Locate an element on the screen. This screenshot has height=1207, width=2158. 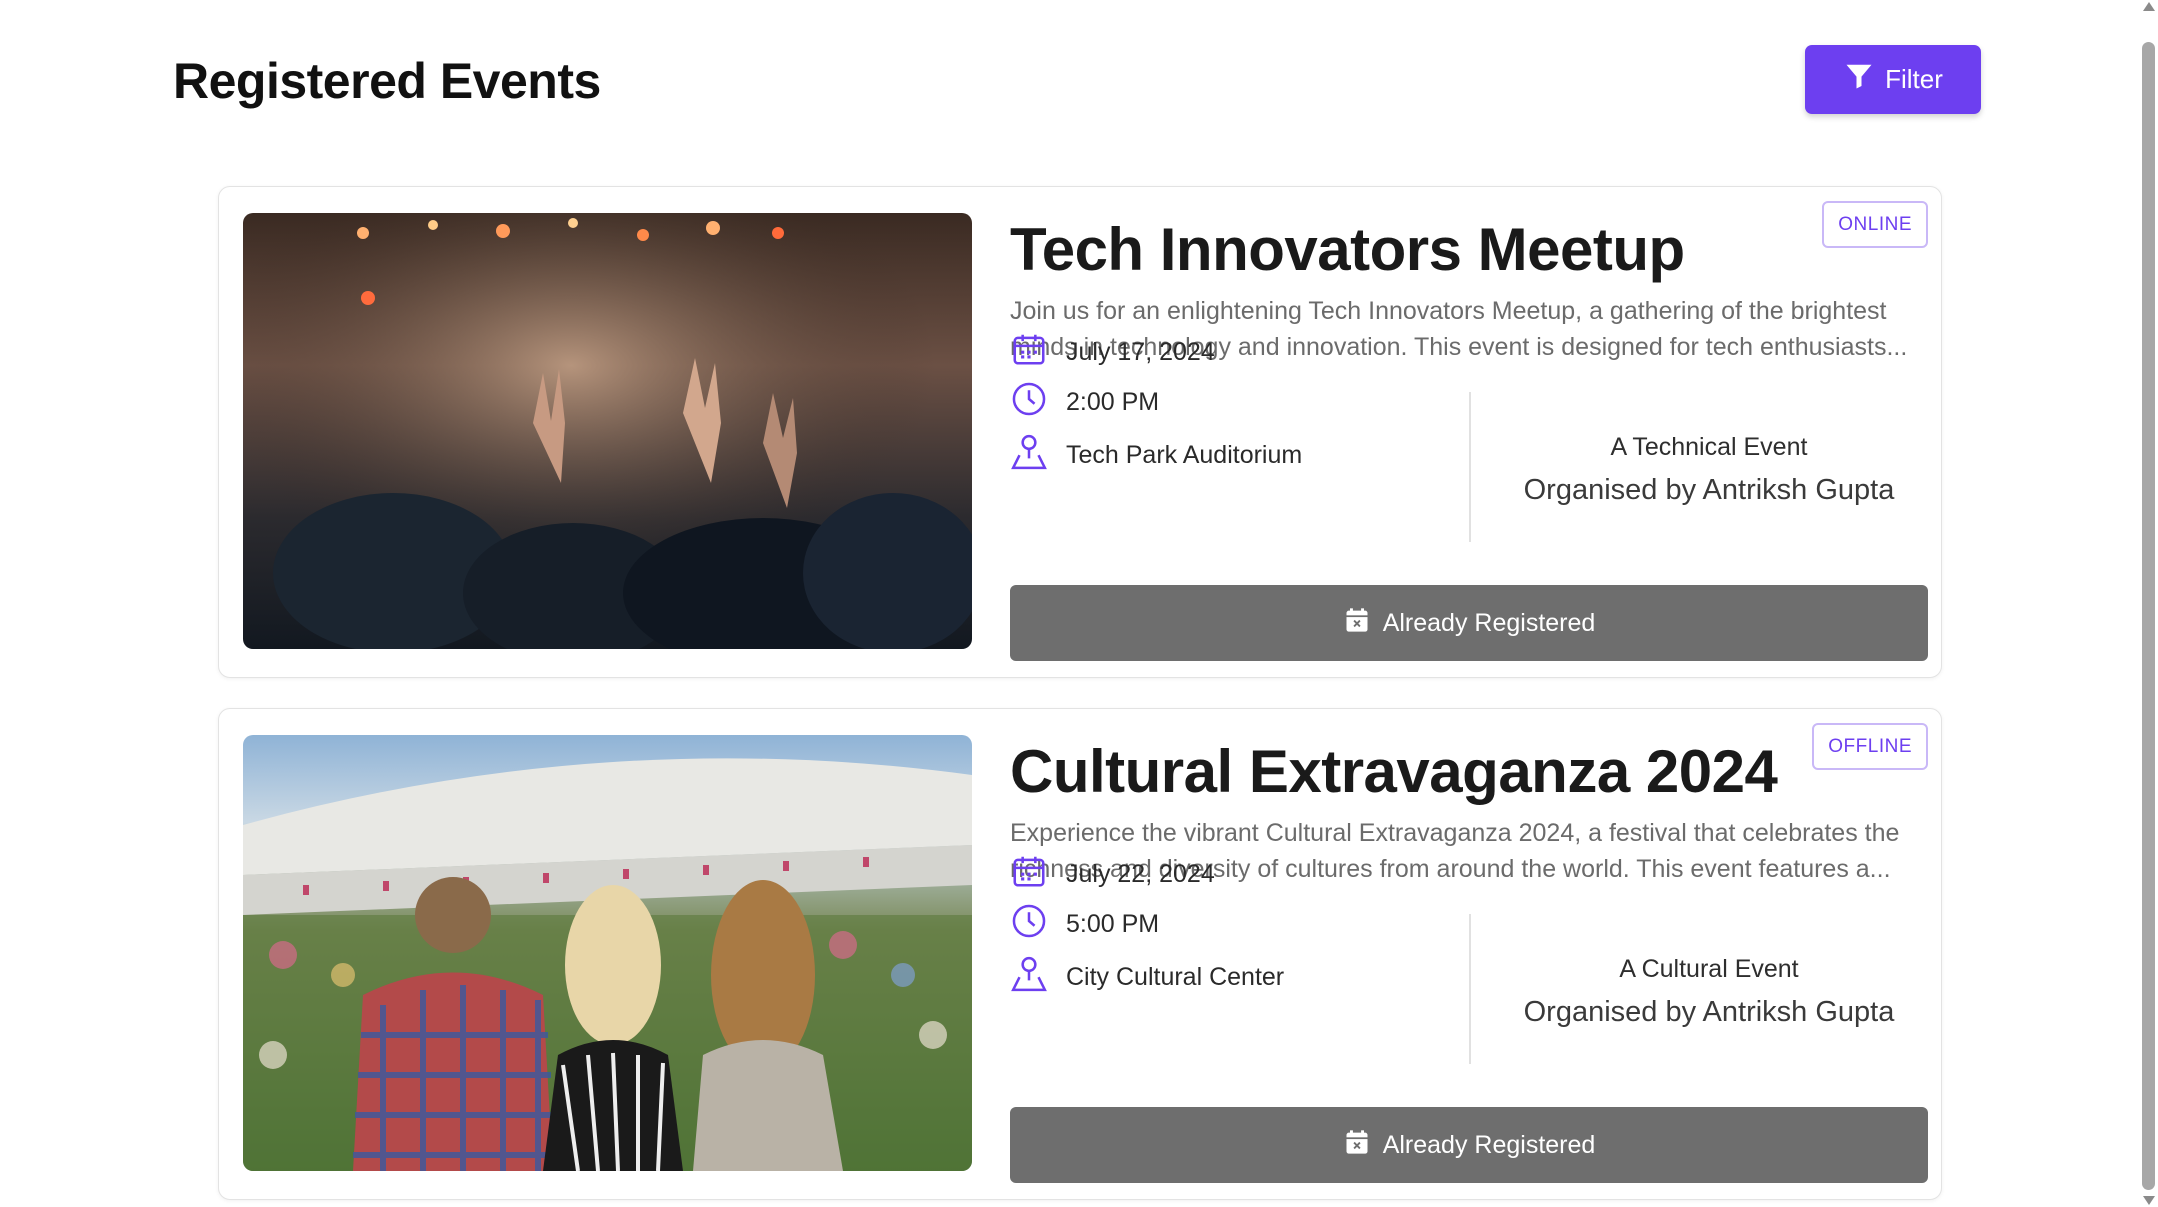
event-date: July 22, 2024 is located at coordinates (1112, 874).